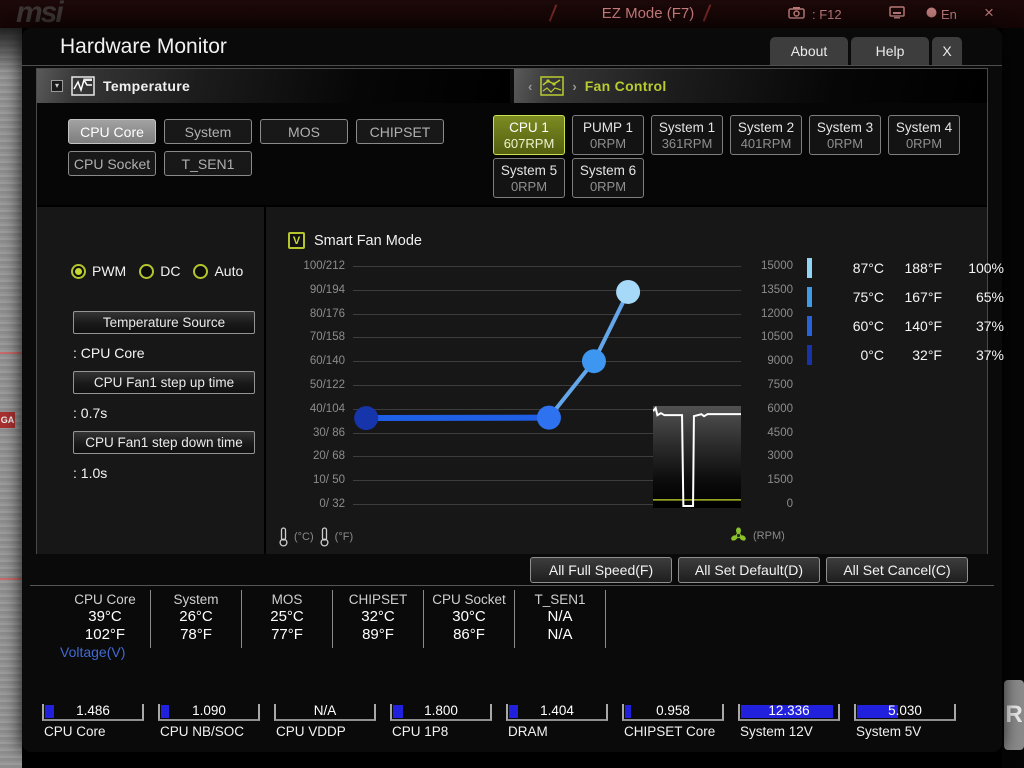  Describe the element at coordinates (208, 163) in the screenshot. I see `temp-sensor-button: T_SEN1` at that location.